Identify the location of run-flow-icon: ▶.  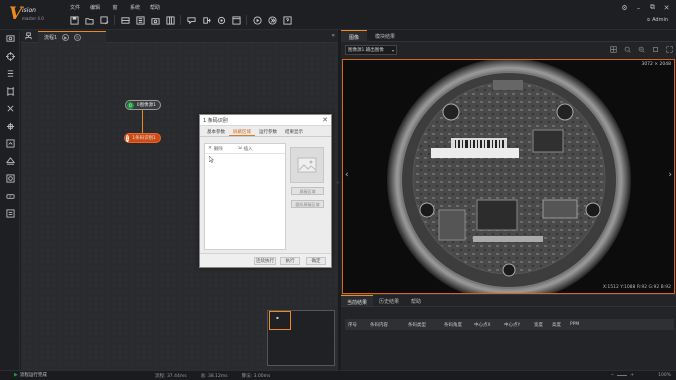
(66, 37).